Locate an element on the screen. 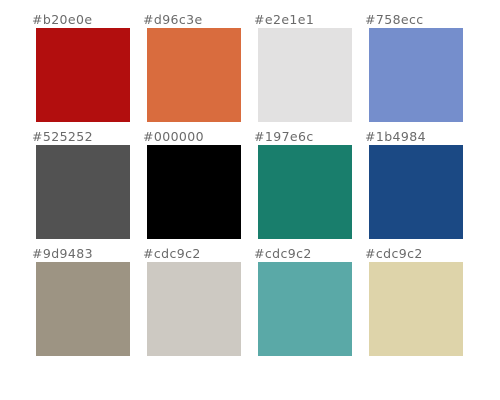 This screenshot has height=400, width=500. swatch-hex-label: #e2e1e1 is located at coordinates (284, 19).